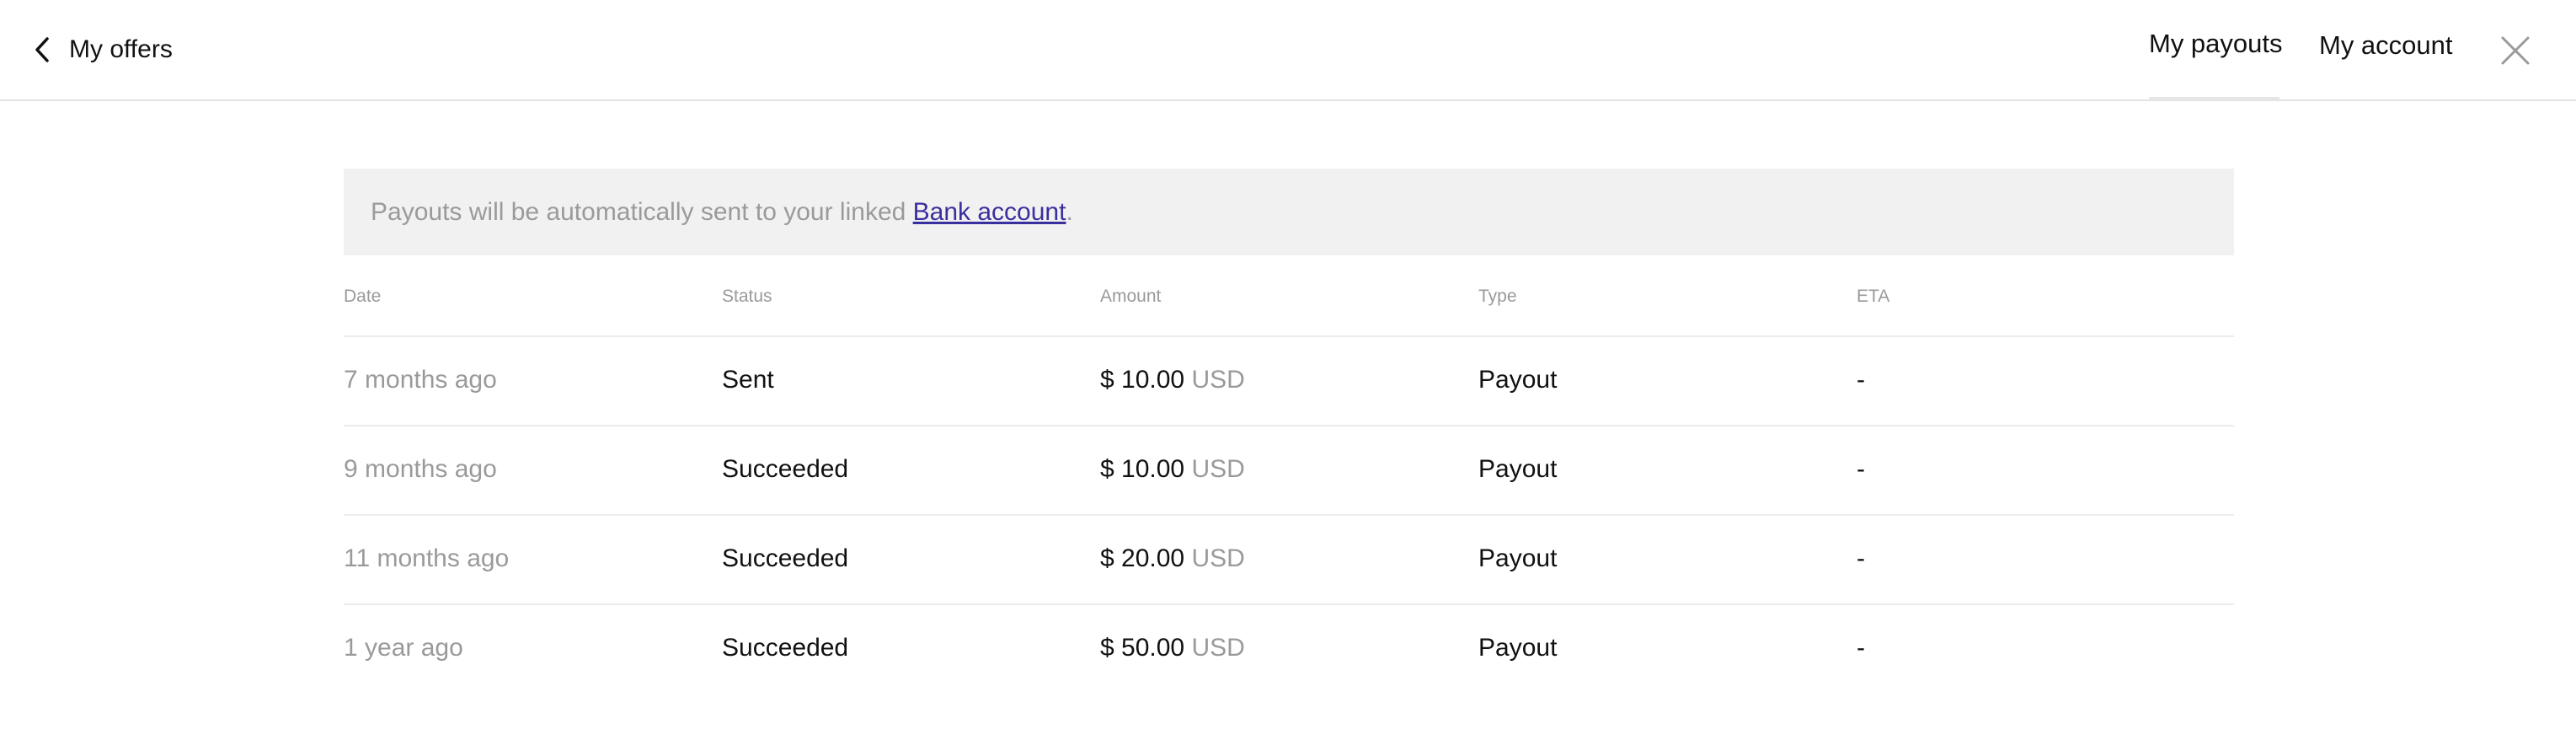 This screenshot has width=2576, height=740. I want to click on chevron-left-icon, so click(42, 50).